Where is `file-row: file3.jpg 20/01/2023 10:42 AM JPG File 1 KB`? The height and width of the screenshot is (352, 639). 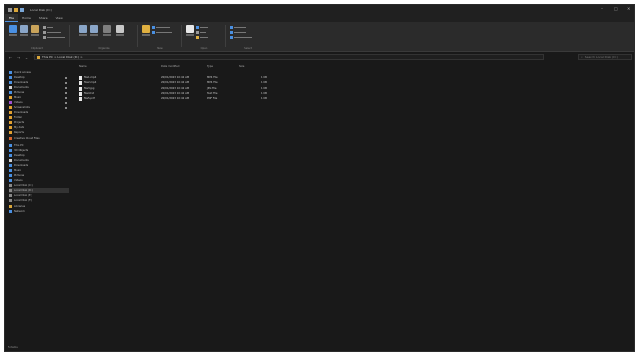 file-row: file3.jpg 20/01/2023 10:42 AM JPG File 1 KB is located at coordinates (175, 88).